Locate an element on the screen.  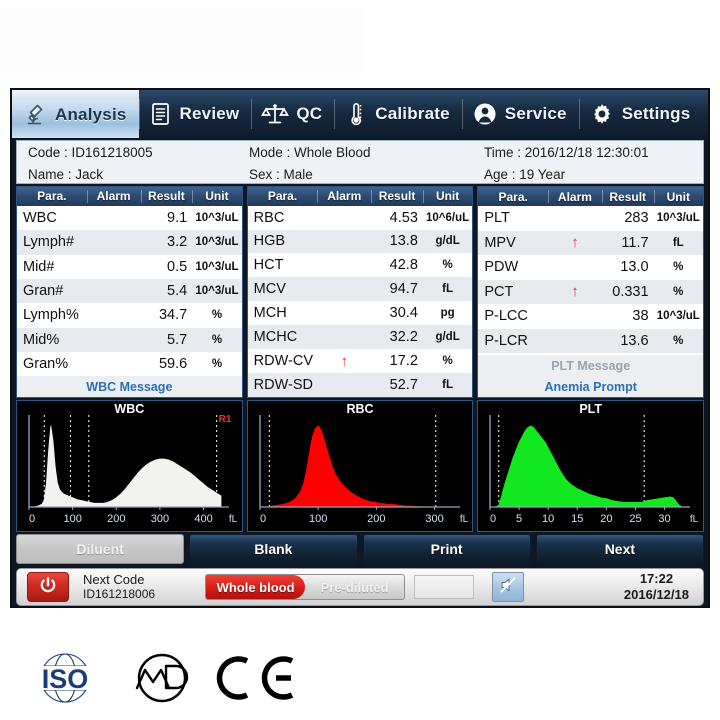
power-button is located at coordinates (48, 587).